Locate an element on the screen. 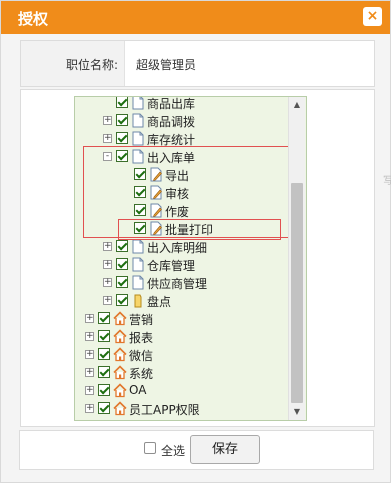  tree-item: + 商品调拨 is located at coordinates (181, 121).